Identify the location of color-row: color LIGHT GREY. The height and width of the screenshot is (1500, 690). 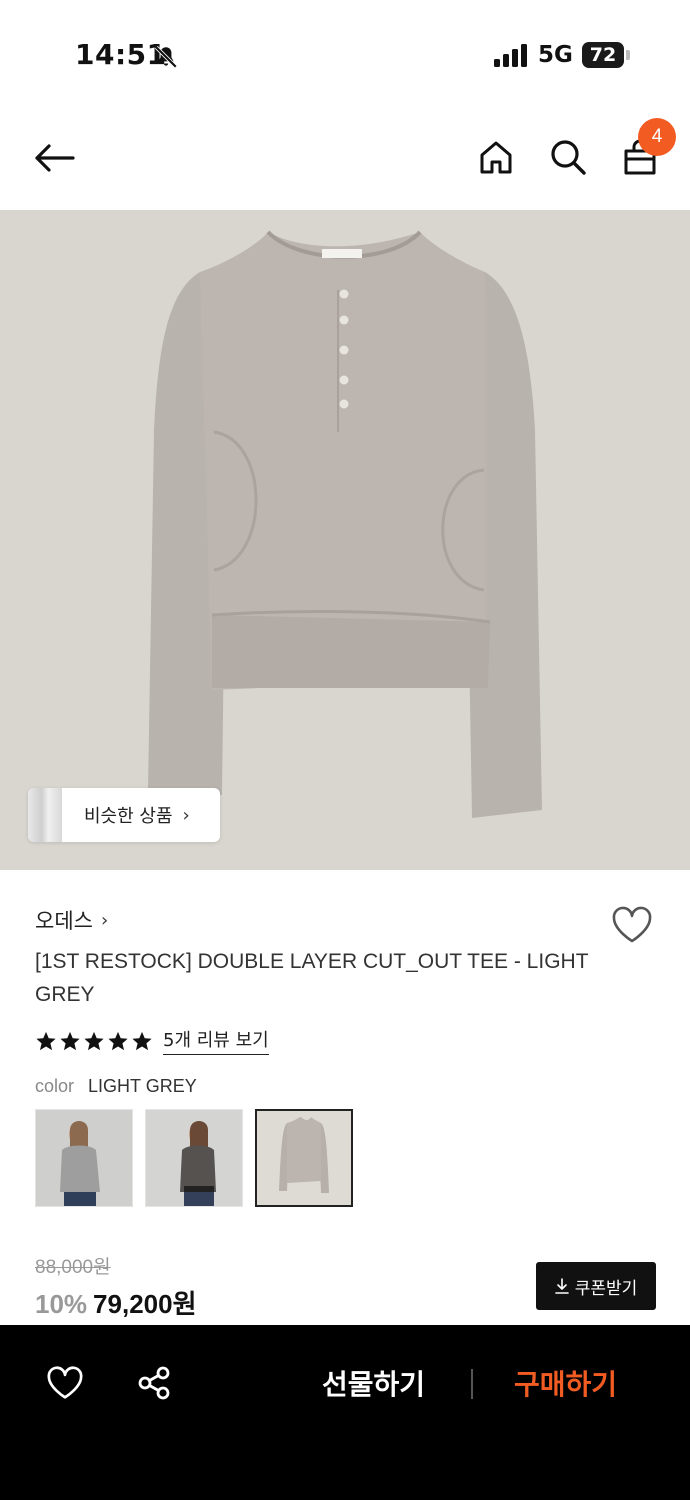
(116, 1086).